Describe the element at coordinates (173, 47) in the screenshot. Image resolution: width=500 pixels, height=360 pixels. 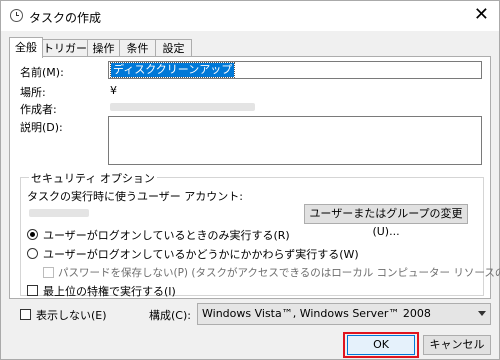
I see `tab-settings: 設定` at that location.